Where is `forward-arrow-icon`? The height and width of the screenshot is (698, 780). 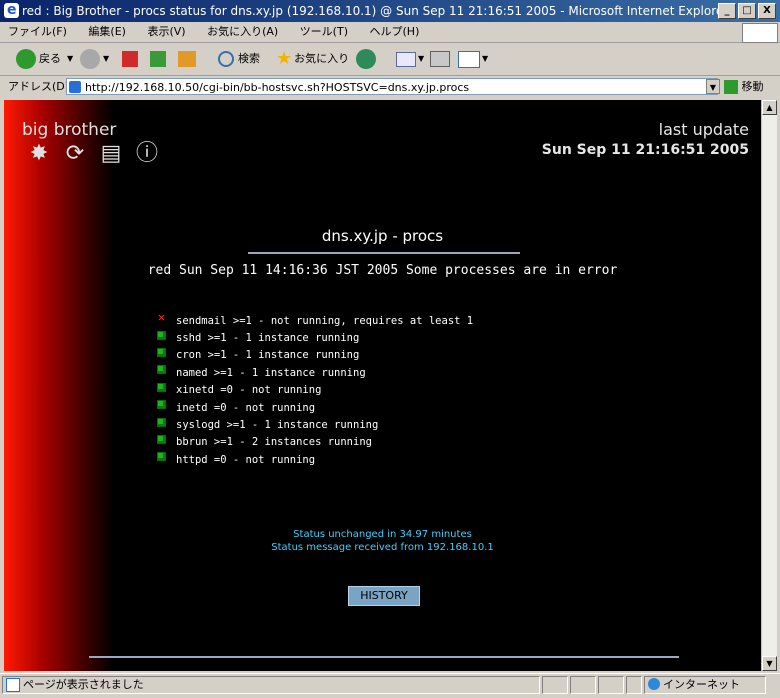 forward-arrow-icon is located at coordinates (90, 59).